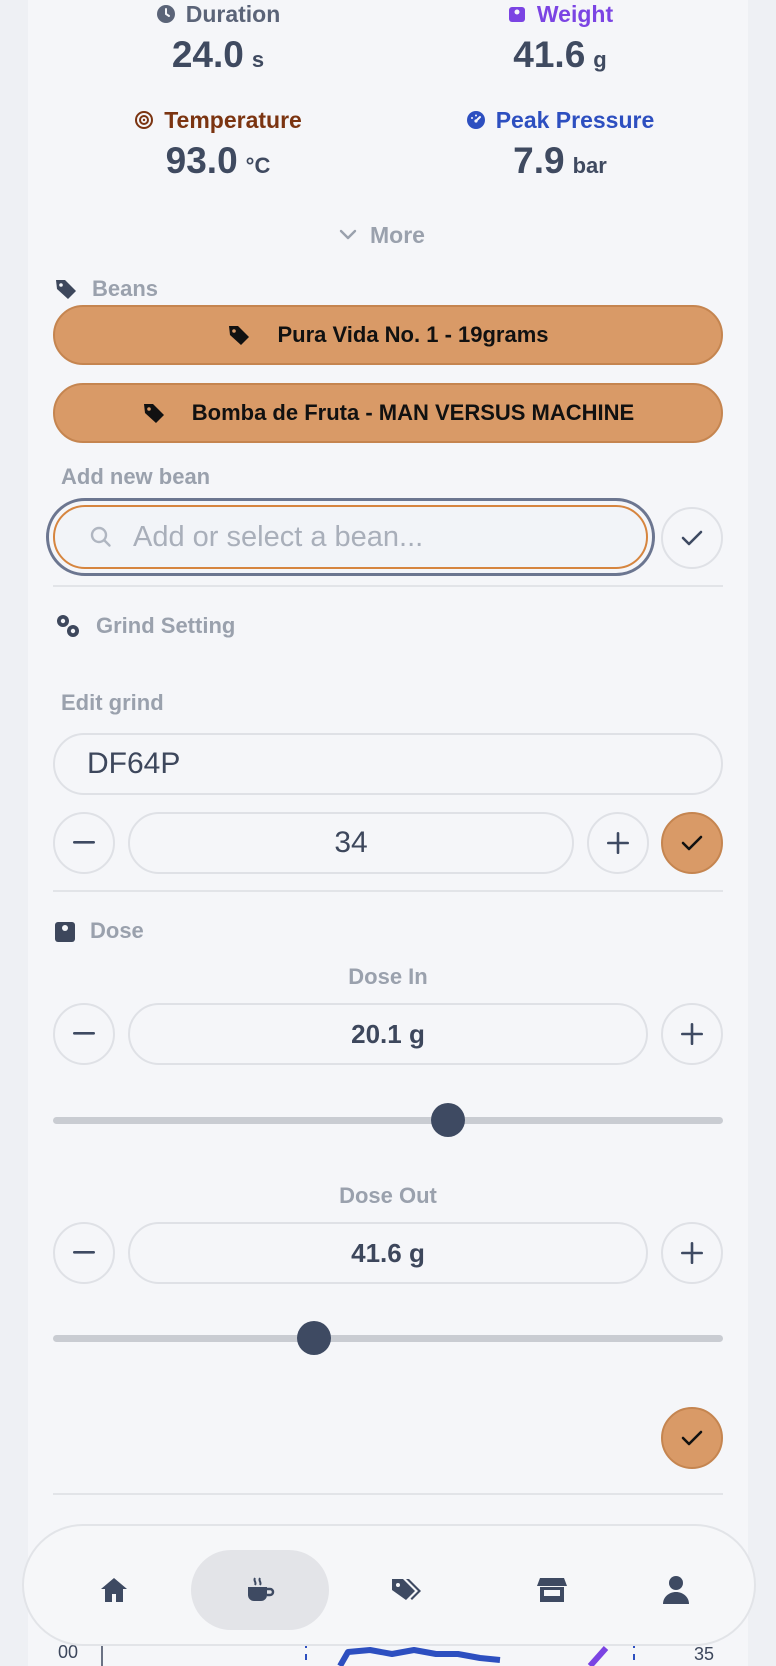  I want to click on nav-store, so click(552, 1590).